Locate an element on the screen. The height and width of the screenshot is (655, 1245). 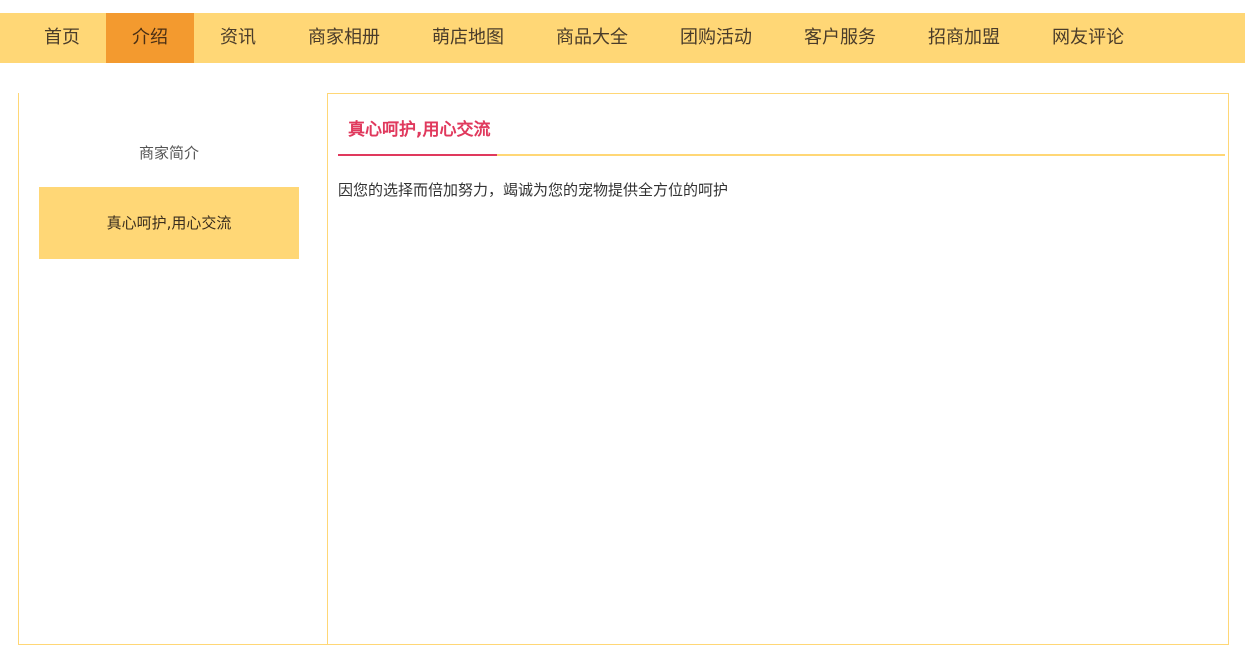
nav-item-home: 首页 is located at coordinates (62, 38).